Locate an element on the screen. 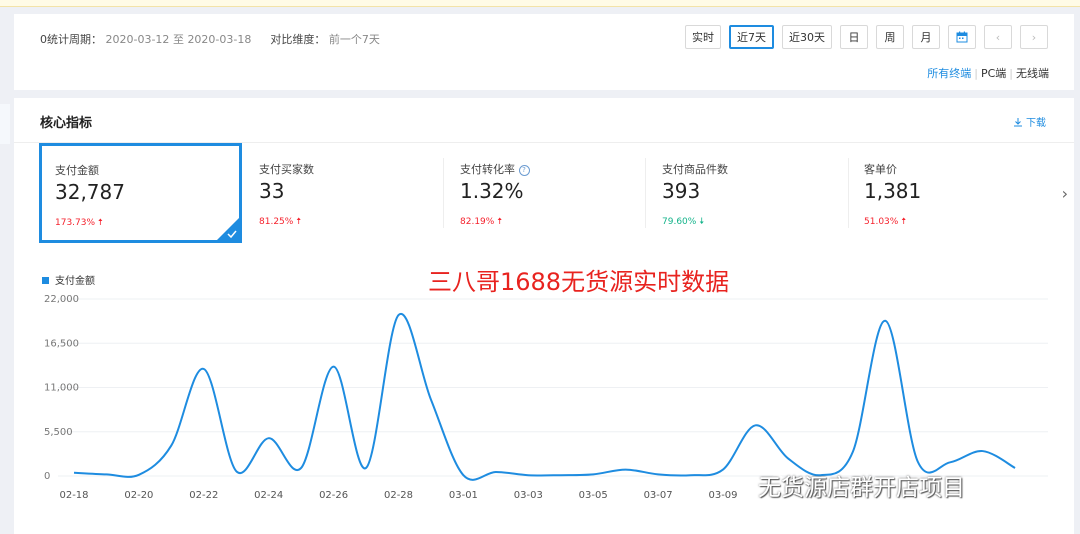 This screenshot has height=534, width=1080. device-all: 所有终端 is located at coordinates (949, 73).